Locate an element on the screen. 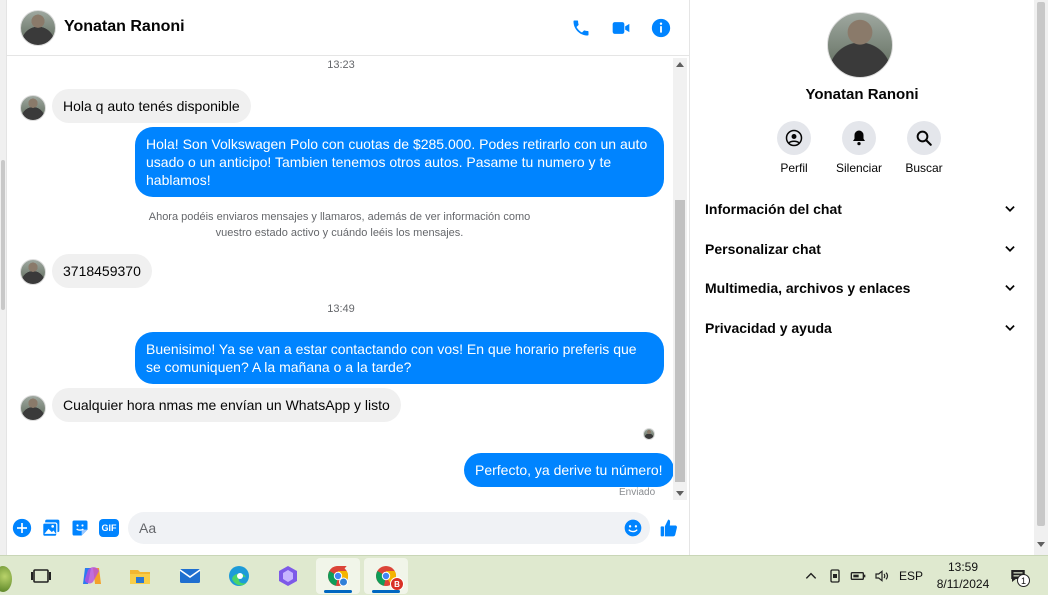  copilot-icon is located at coordinates (92, 576).